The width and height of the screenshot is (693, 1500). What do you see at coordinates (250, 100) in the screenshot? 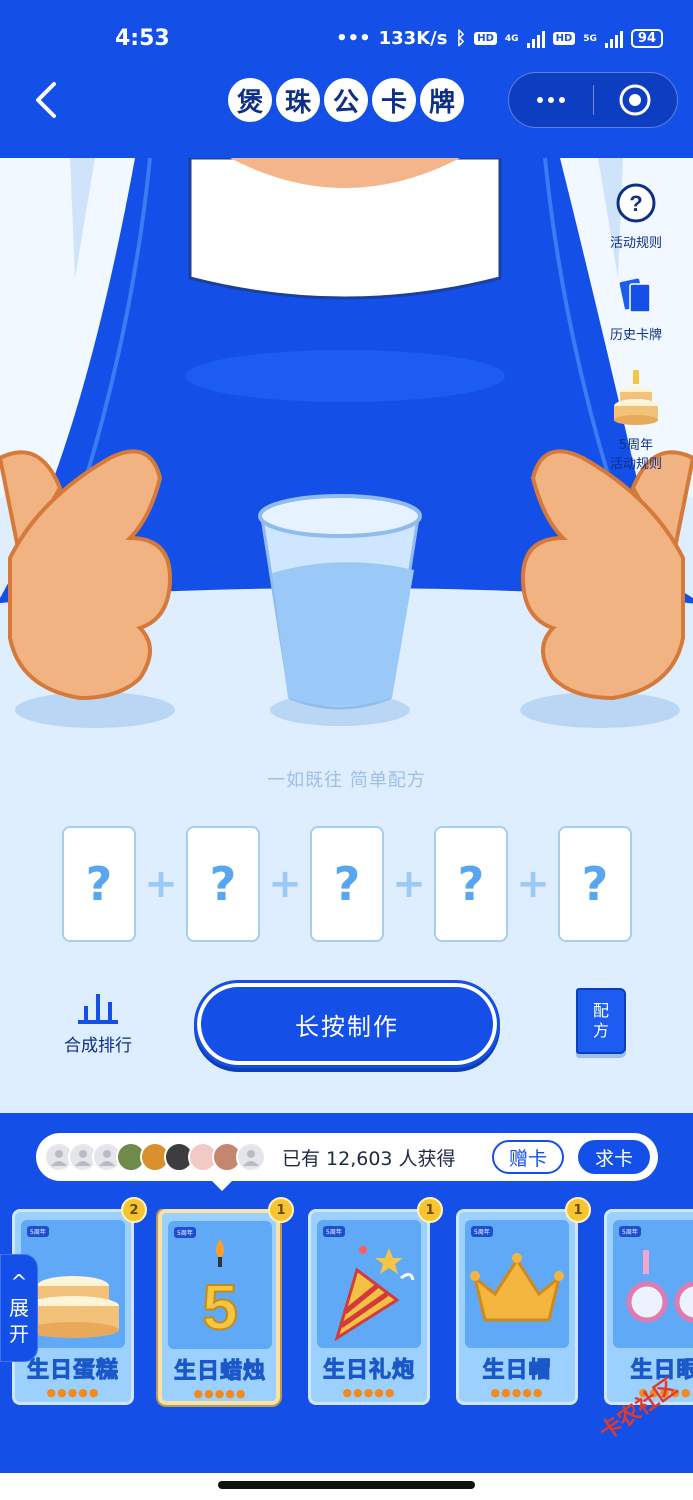
I see `title-char: 煲` at bounding box center [250, 100].